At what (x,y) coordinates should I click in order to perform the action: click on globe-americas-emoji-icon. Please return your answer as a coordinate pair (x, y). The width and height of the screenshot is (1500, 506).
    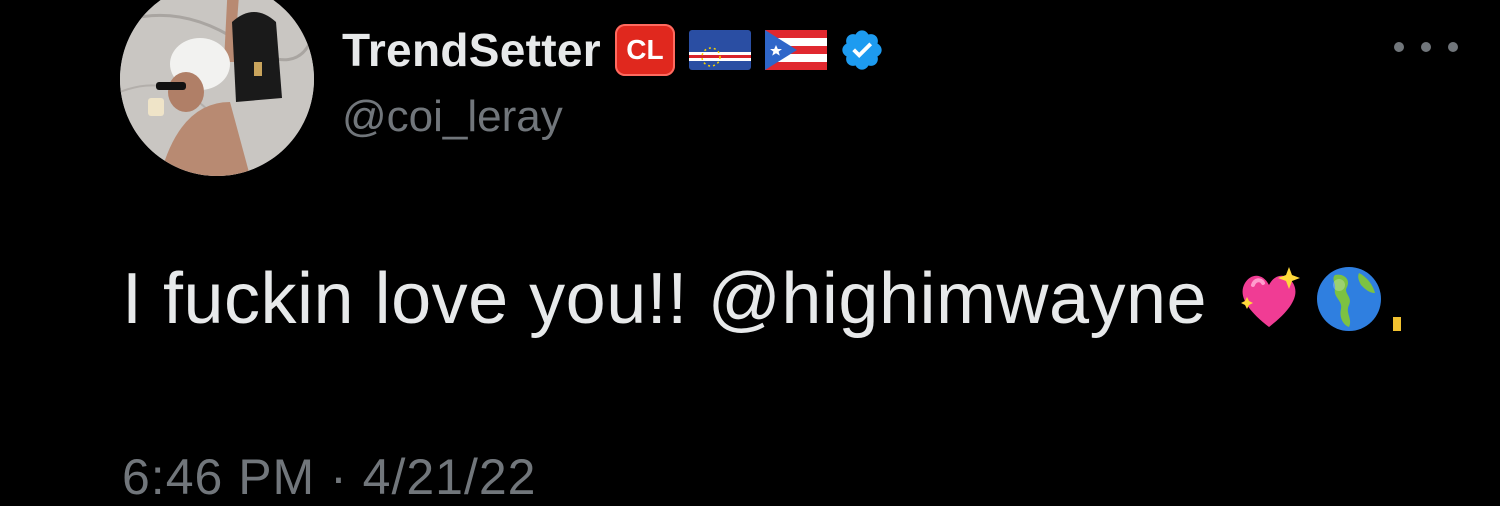
    Looking at the image, I should click on (1349, 299).